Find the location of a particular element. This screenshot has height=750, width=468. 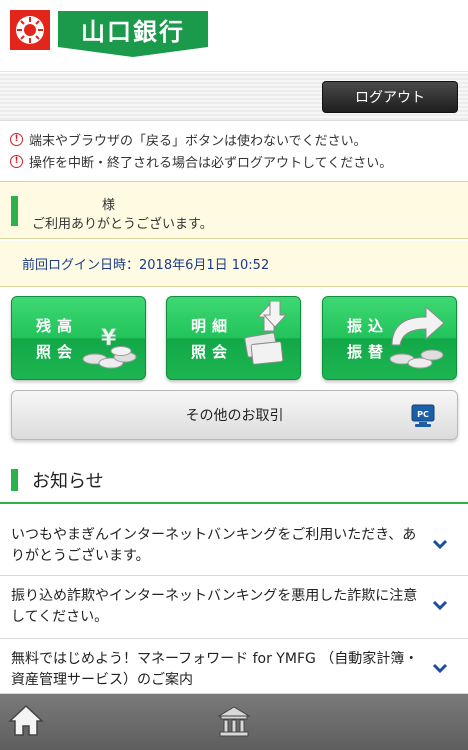

news-section-title: お知らせ is located at coordinates (68, 481).